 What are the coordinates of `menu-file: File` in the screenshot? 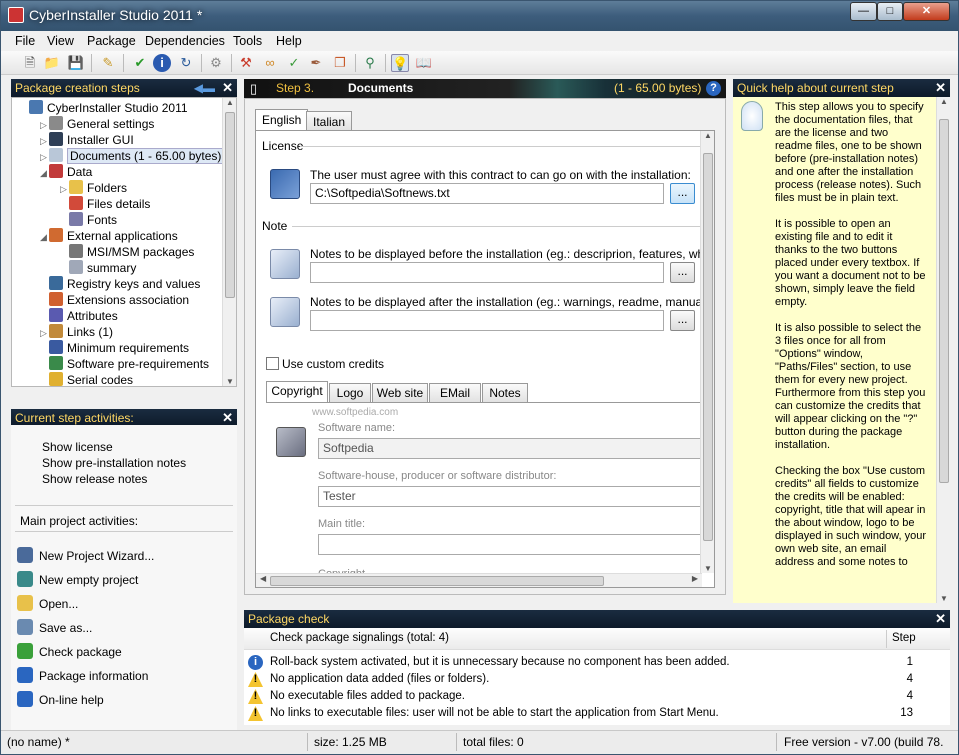 It's located at (25, 41).